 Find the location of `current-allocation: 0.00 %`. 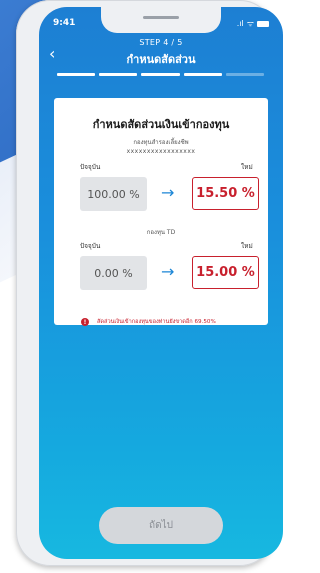

current-allocation: 0.00 % is located at coordinates (113, 273).